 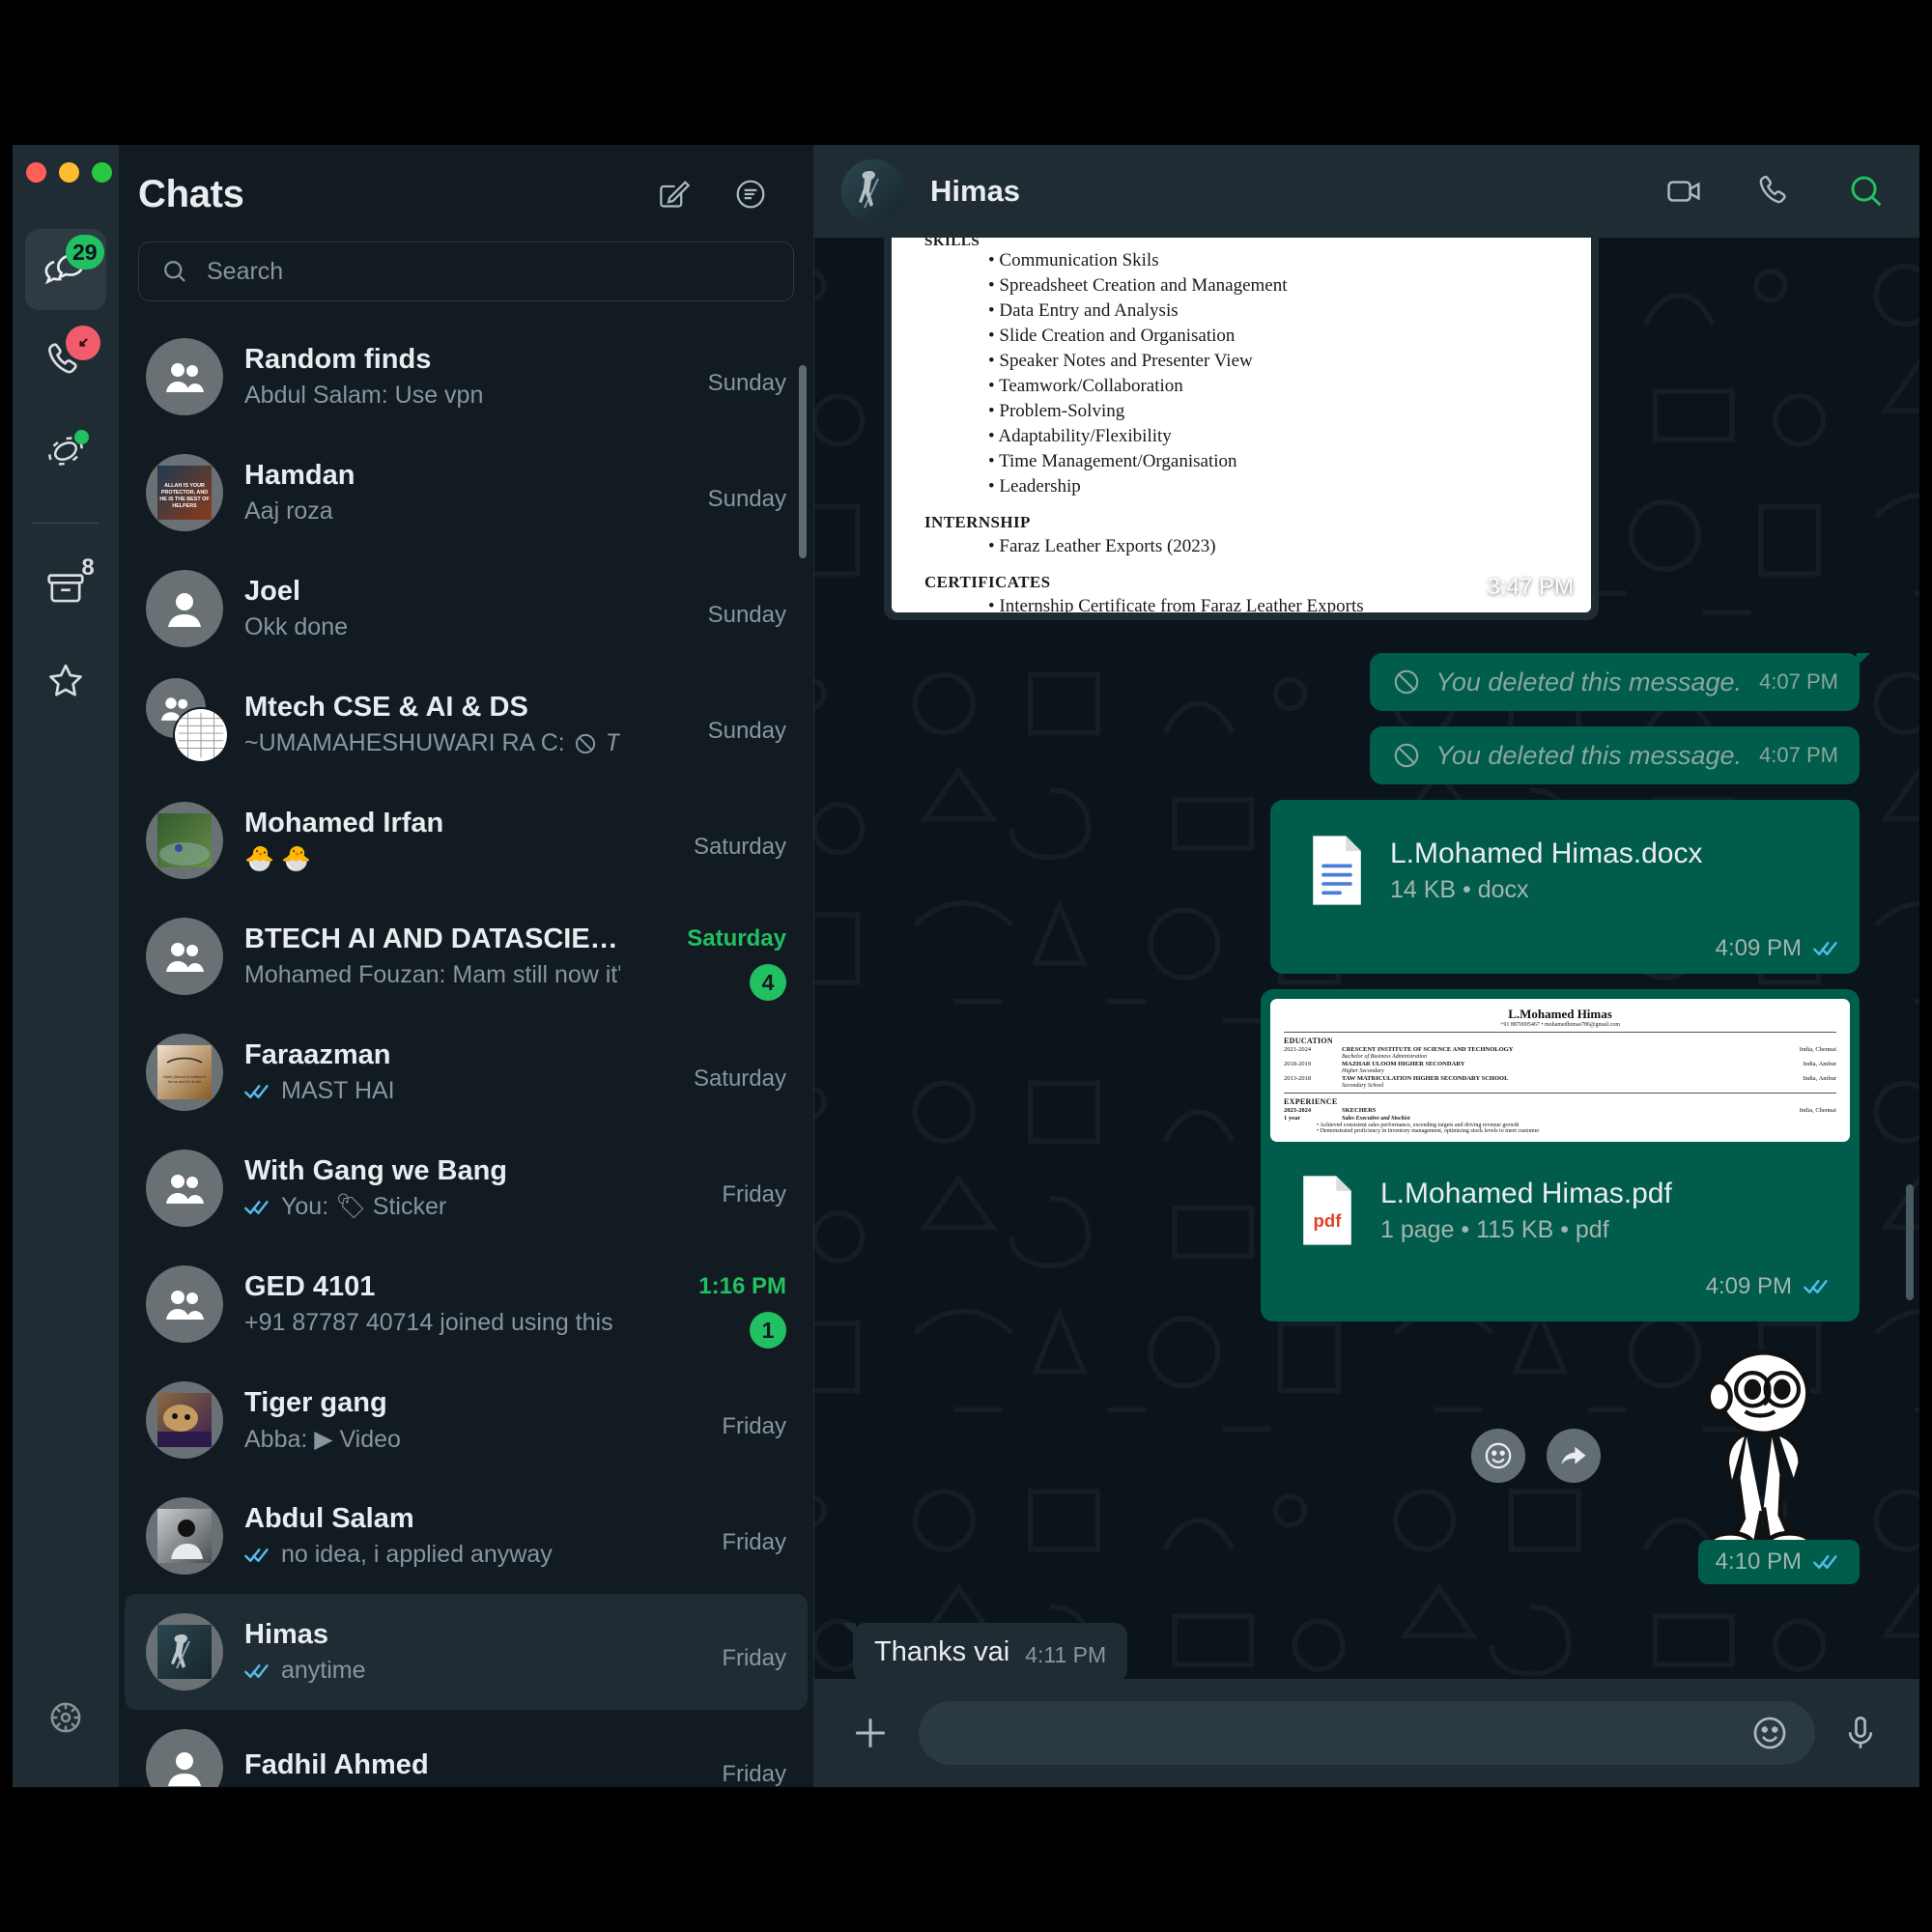 What do you see at coordinates (466, 840) in the screenshot?
I see `chat-list-item: Mohamed Irfan 🐣 🐣 Saturday` at bounding box center [466, 840].